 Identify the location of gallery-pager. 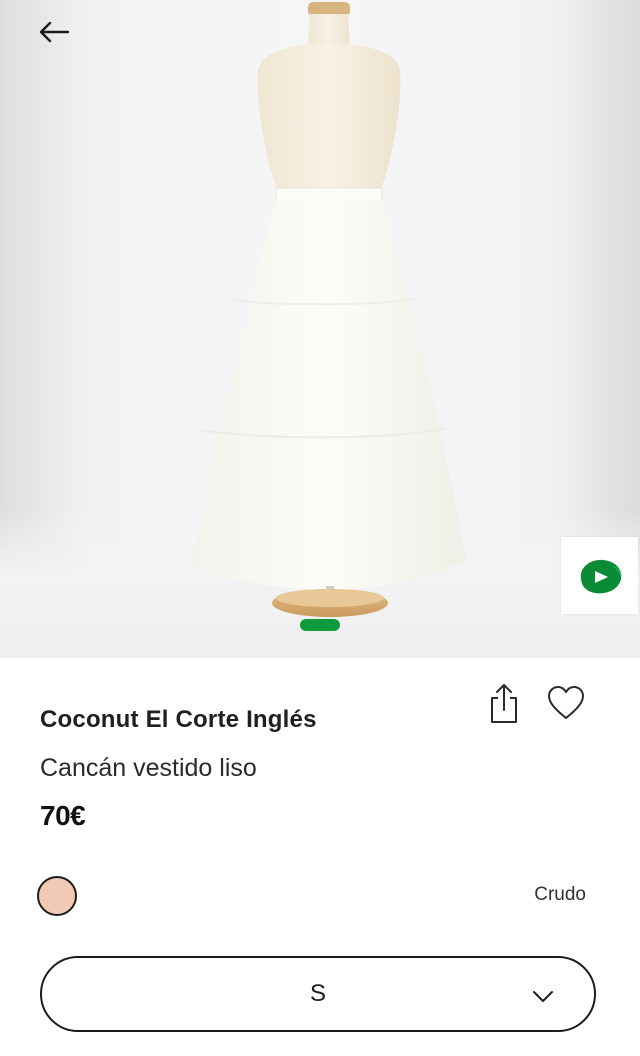
(320, 625).